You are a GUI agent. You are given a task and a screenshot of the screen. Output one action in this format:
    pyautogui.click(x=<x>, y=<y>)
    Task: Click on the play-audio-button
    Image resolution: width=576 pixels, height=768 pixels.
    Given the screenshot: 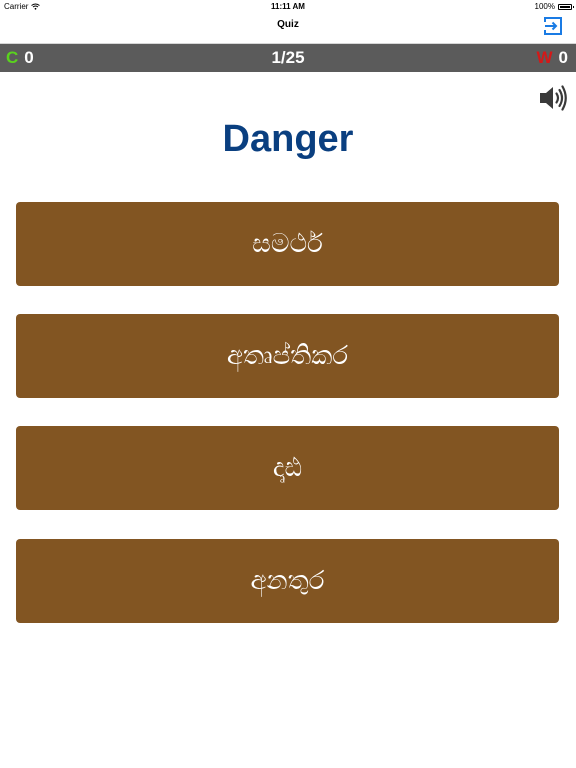 What is the action you would take?
    pyautogui.click(x=553, y=98)
    